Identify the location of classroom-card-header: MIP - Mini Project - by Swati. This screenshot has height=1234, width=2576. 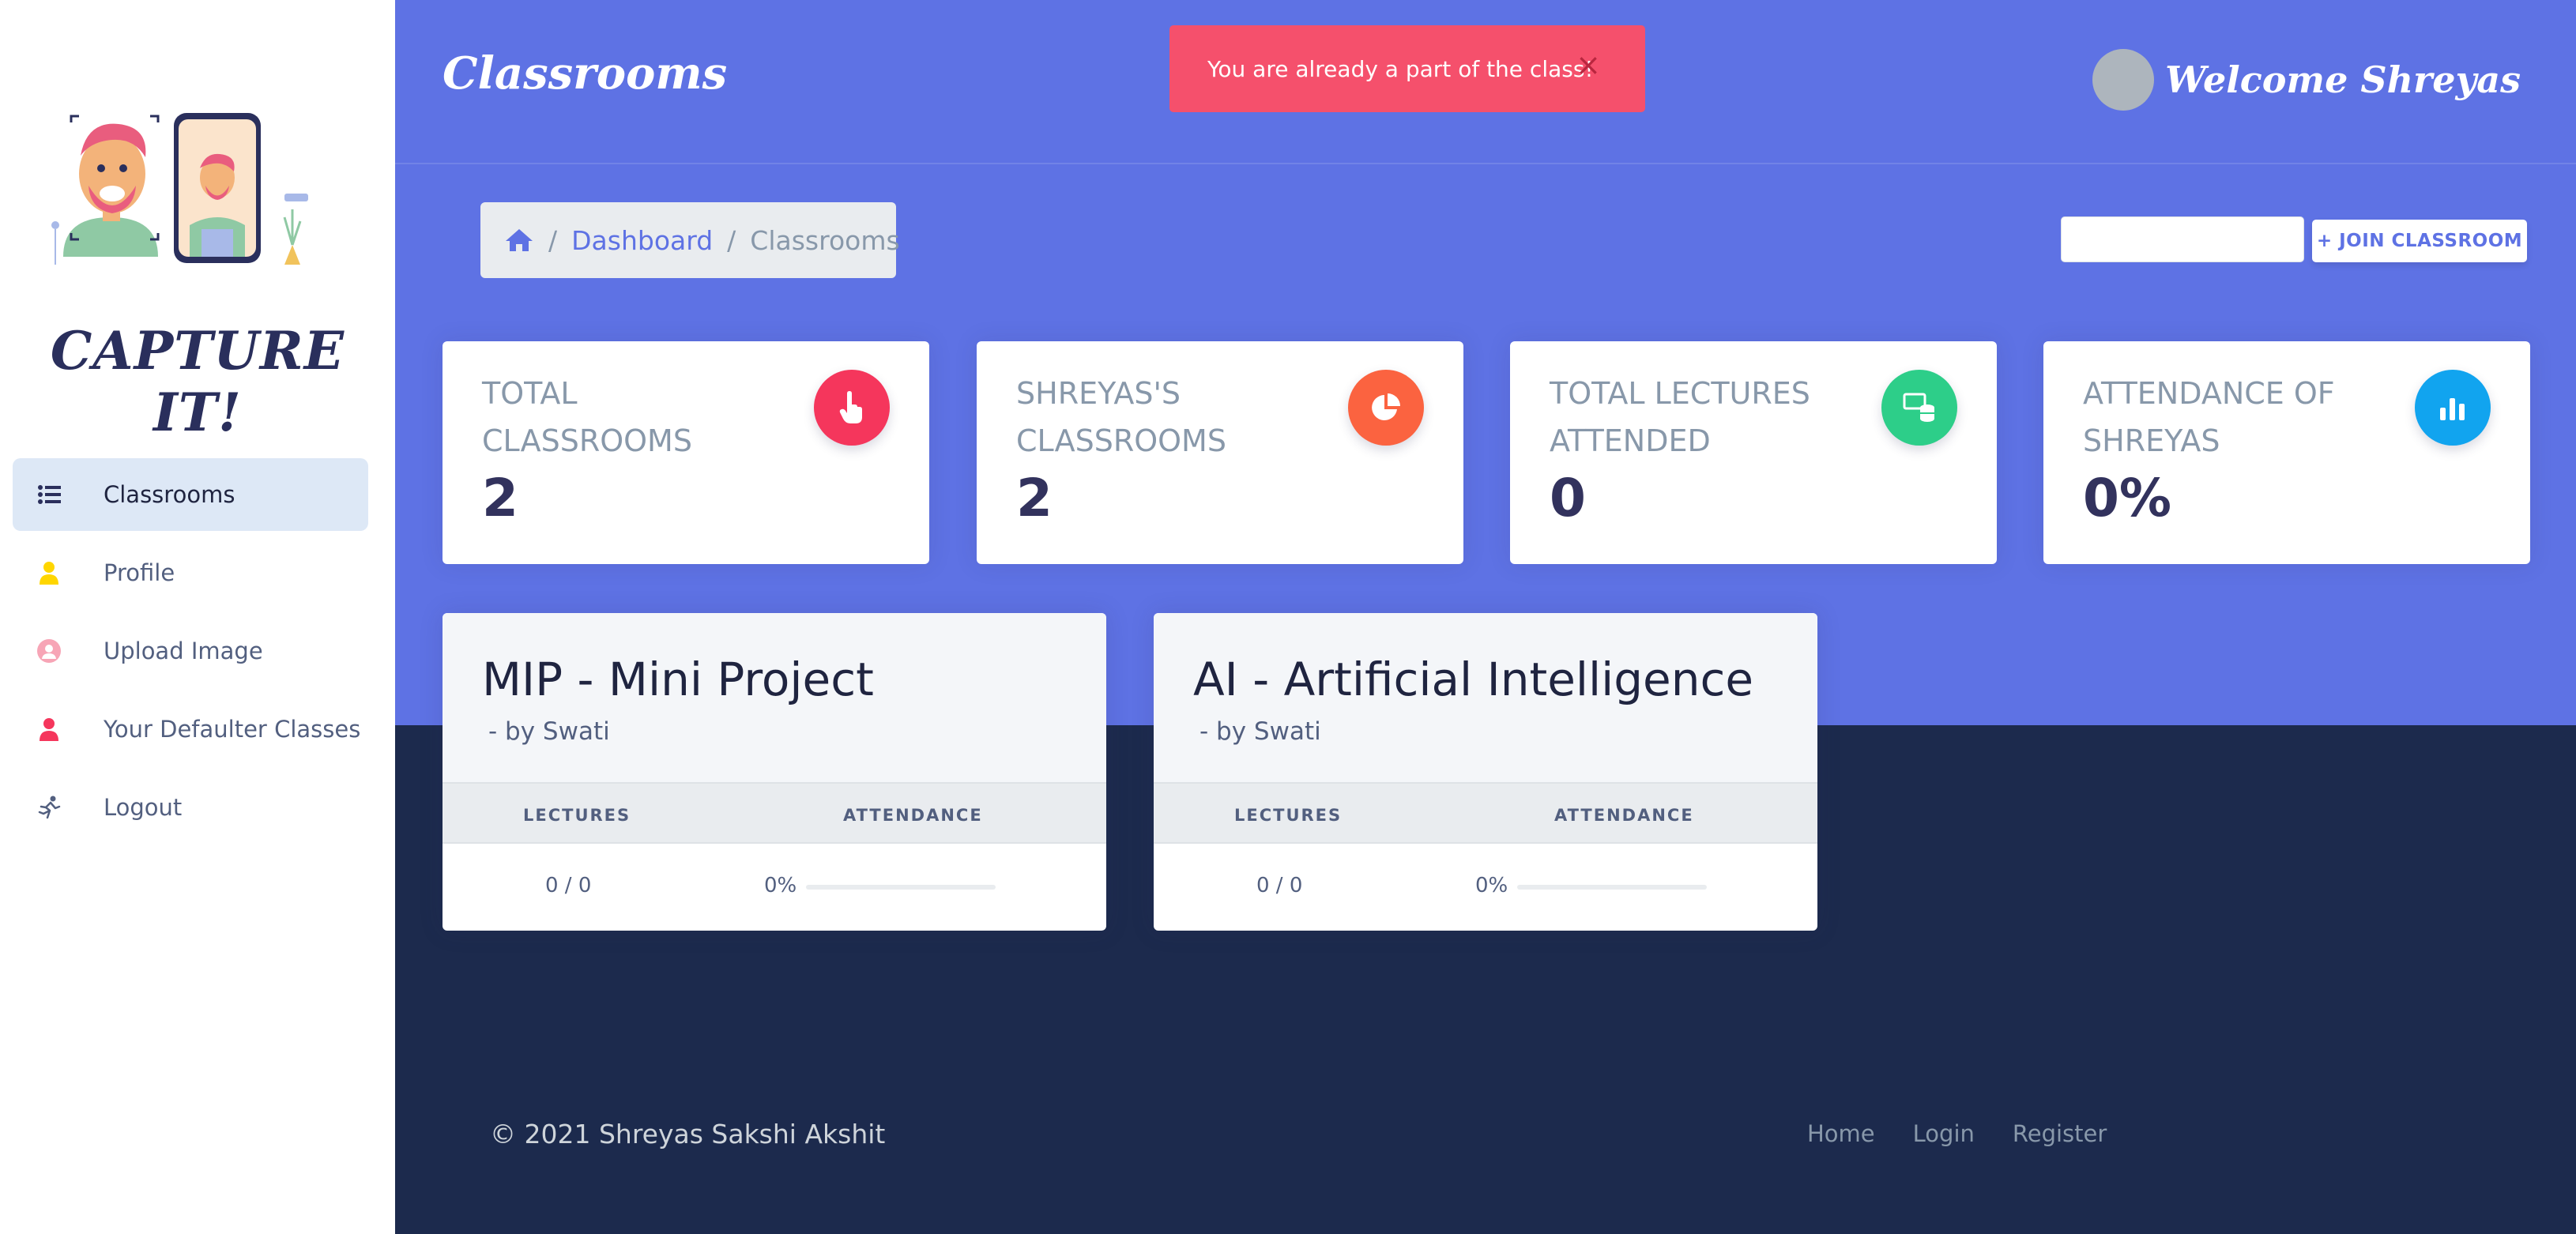
(774, 697).